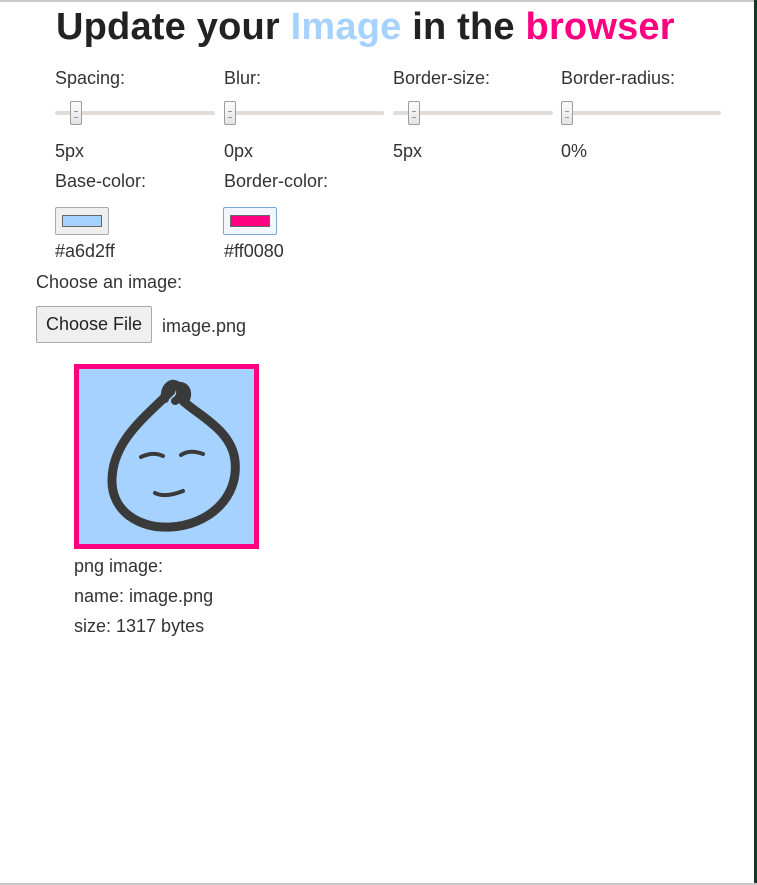  Describe the element at coordinates (346, 27) in the screenshot. I see `title-highlight-image: Image` at that location.